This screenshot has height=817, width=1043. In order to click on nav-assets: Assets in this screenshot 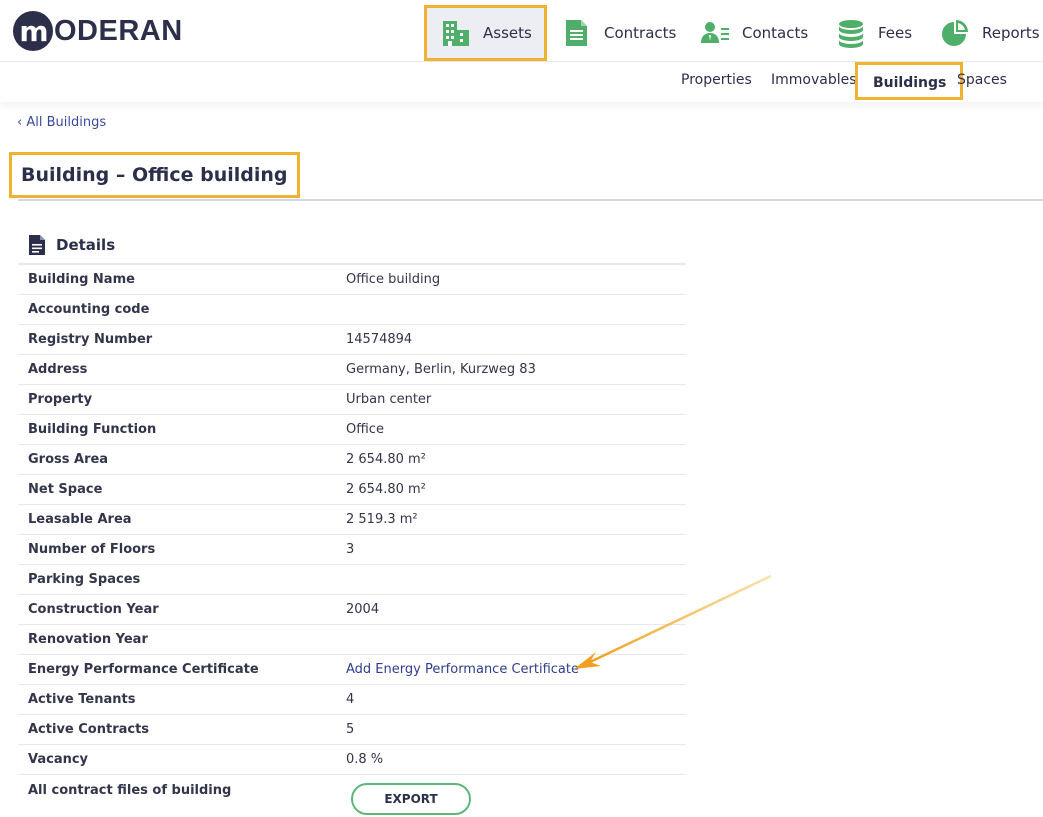, I will do `click(485, 33)`.